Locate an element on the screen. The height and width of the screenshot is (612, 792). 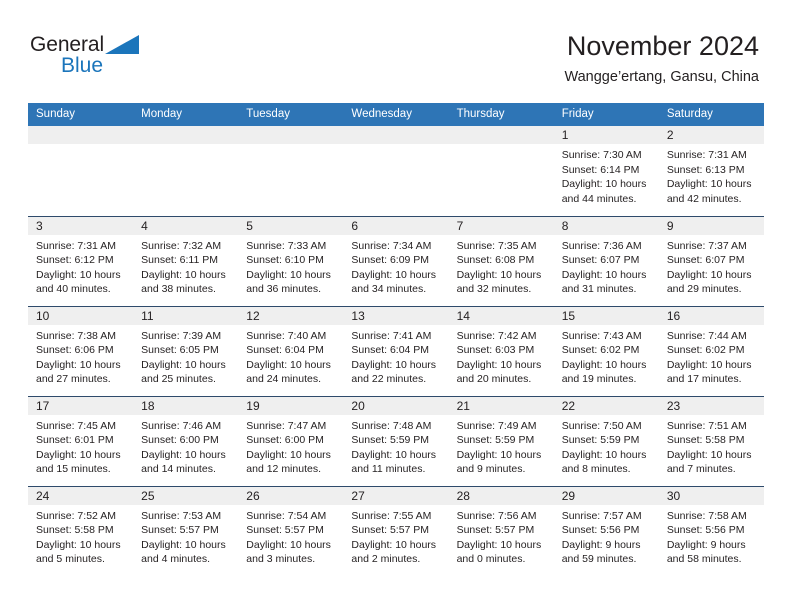
sunset-text: Sunset: 6:13 PM is located at coordinates (705, 169).